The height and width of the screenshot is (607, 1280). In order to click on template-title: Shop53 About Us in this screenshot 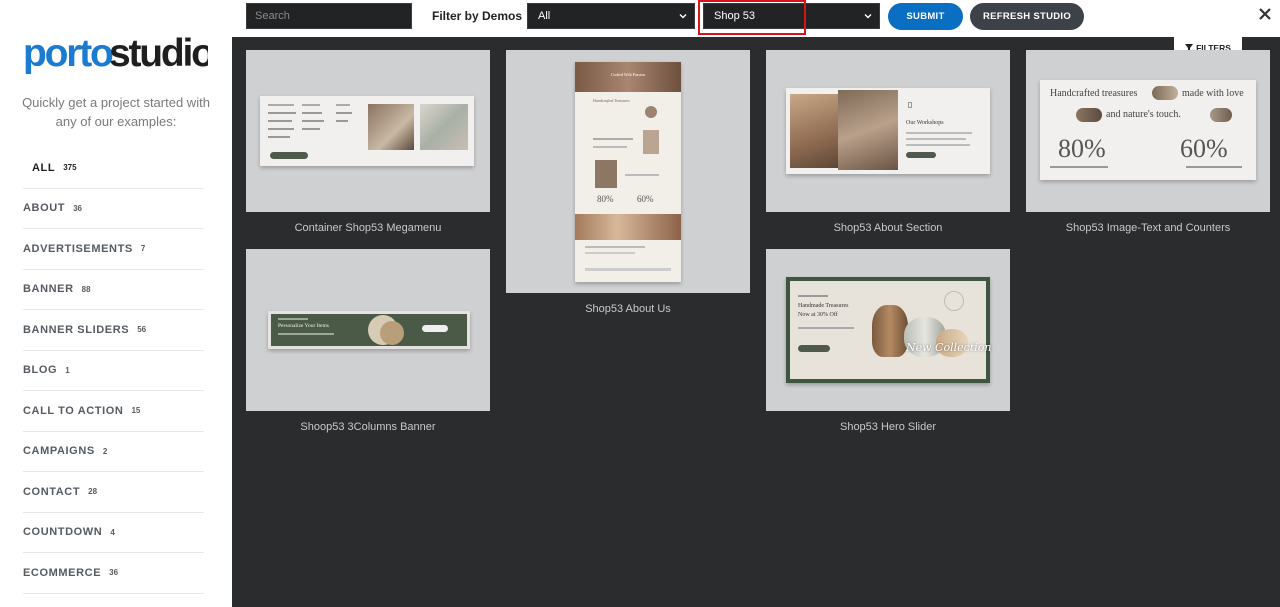, I will do `click(628, 309)`.